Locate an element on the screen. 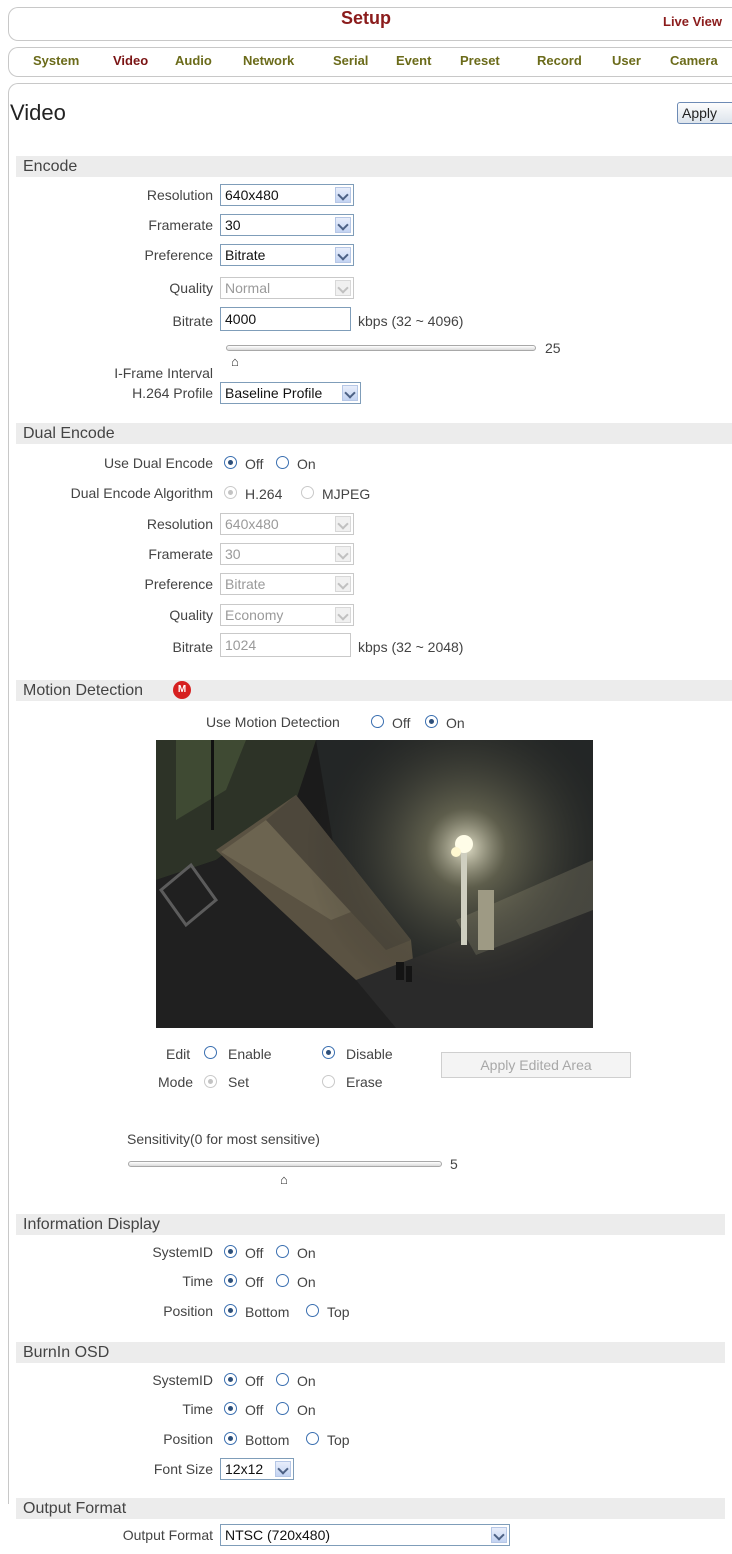 The width and height of the screenshot is (732, 1554). burnin-position-top-radio is located at coordinates (312, 1438).